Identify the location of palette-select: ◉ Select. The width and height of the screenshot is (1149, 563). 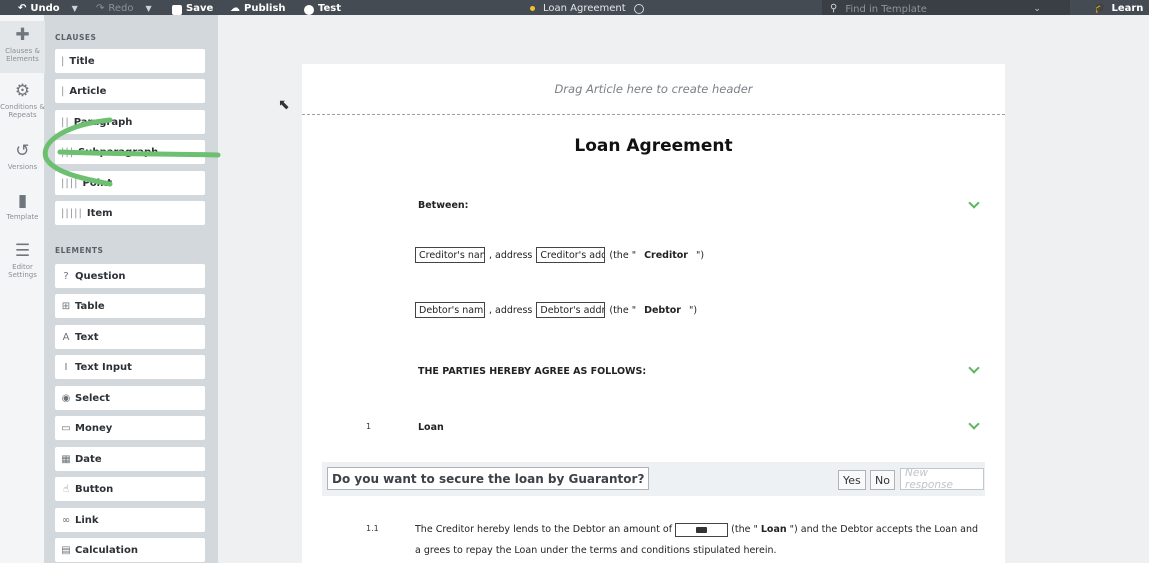
(130, 398).